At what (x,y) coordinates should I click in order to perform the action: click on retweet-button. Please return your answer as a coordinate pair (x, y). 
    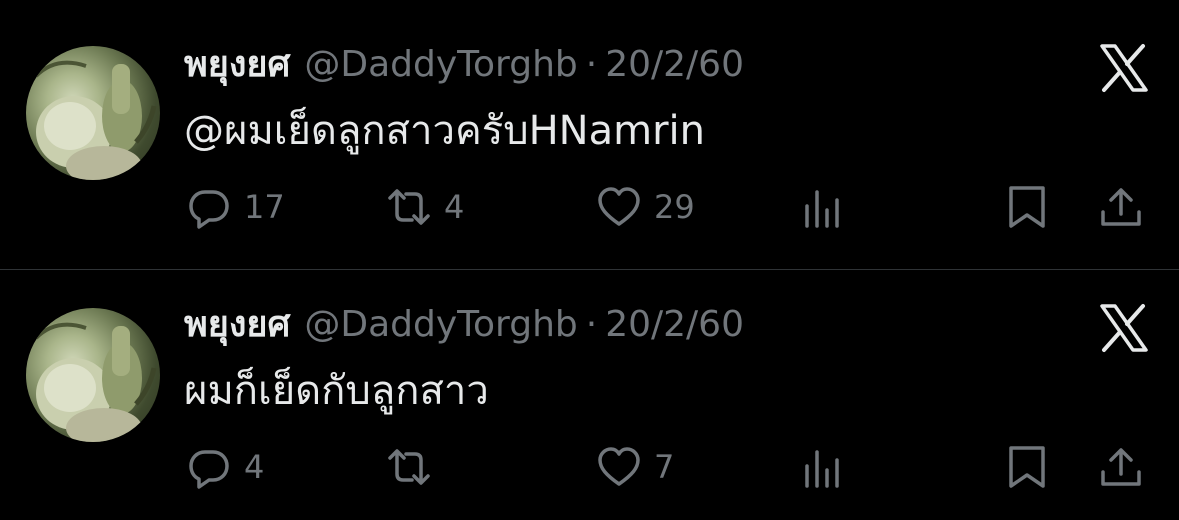
    Looking at the image, I should click on (415, 467).